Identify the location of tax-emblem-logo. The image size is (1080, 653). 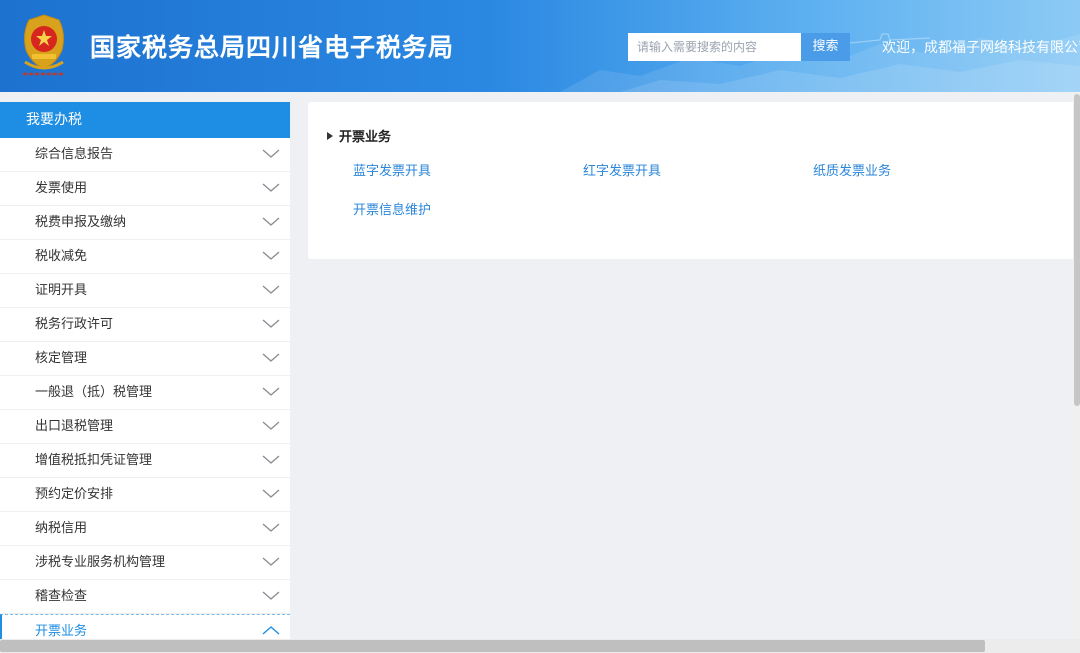
(44, 45).